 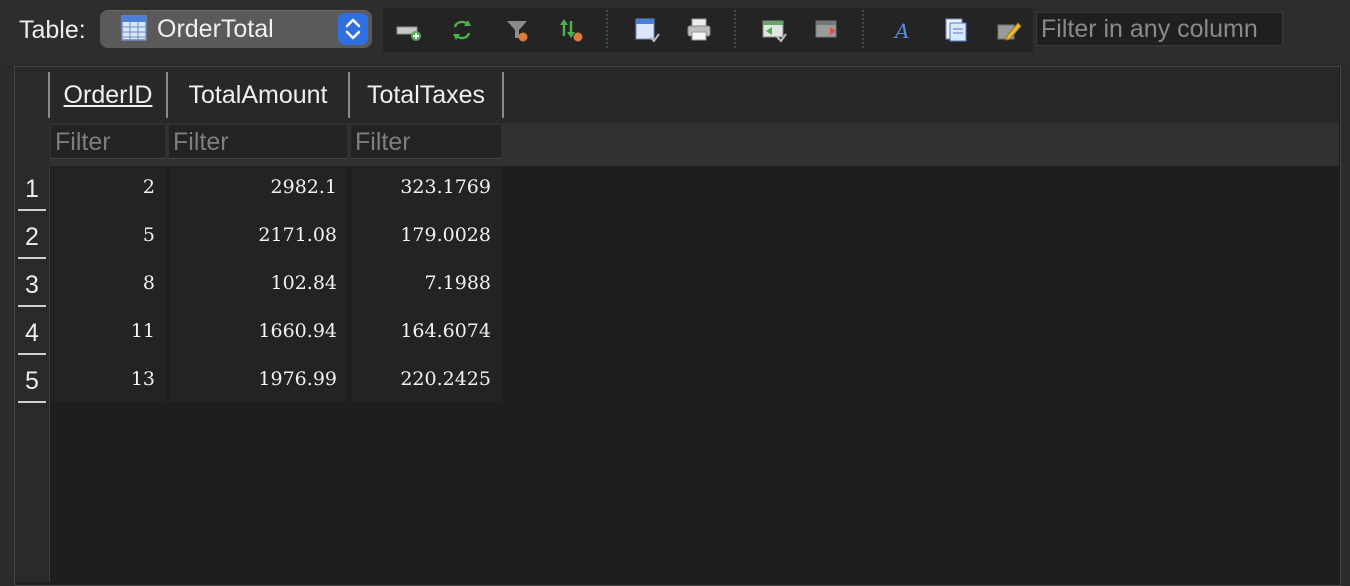 I want to click on cell-totaltaxes: 220.2425, so click(x=426, y=382).